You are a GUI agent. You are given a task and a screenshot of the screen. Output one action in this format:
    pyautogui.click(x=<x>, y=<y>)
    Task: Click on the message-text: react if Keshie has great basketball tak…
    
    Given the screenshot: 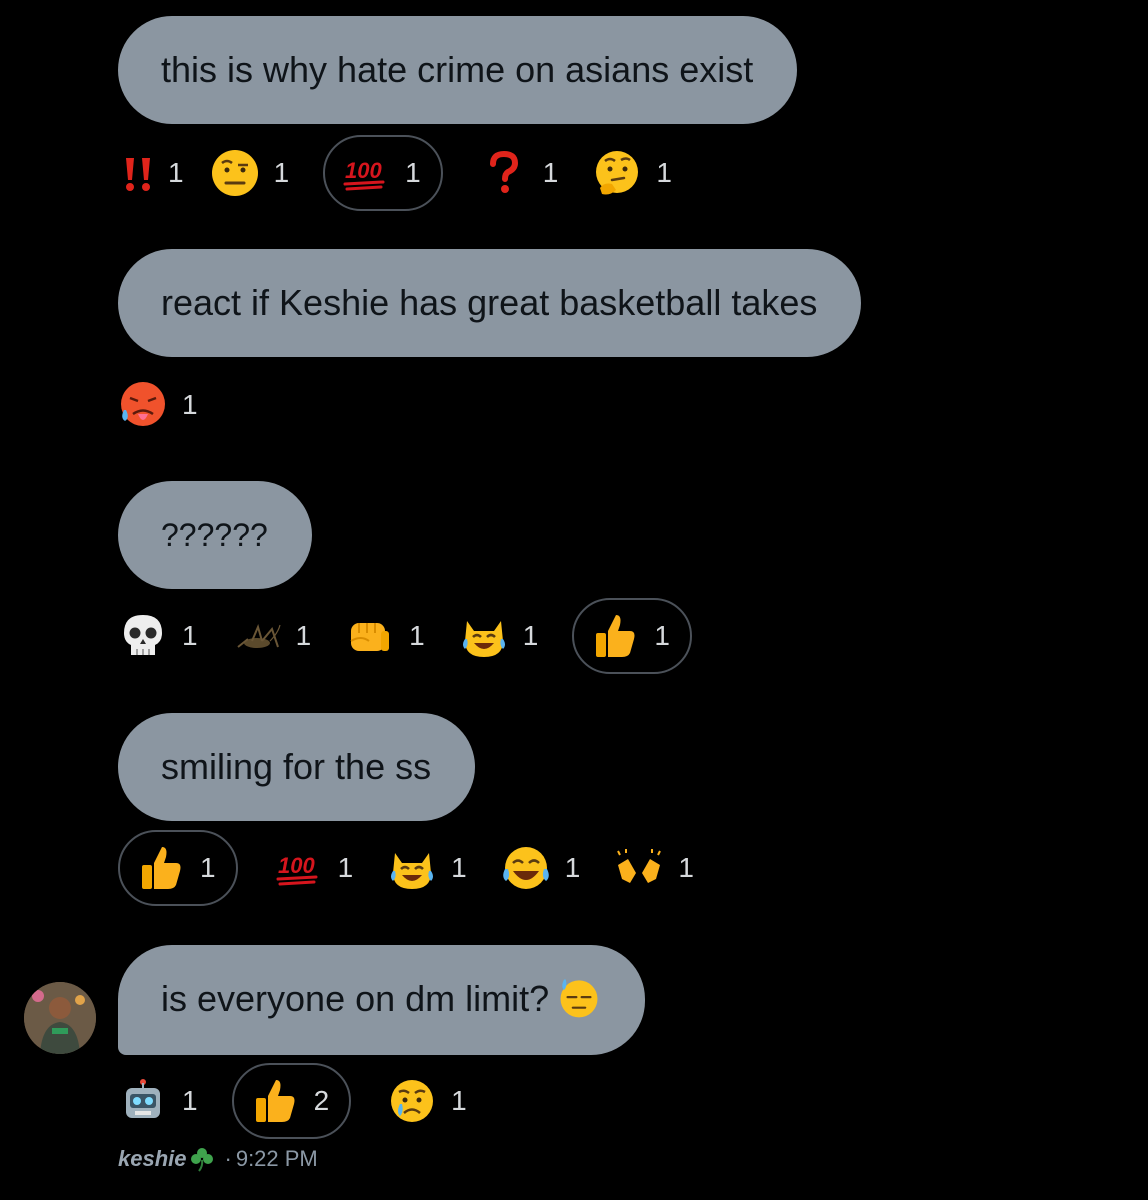 What is the action you would take?
    pyautogui.click(x=489, y=302)
    